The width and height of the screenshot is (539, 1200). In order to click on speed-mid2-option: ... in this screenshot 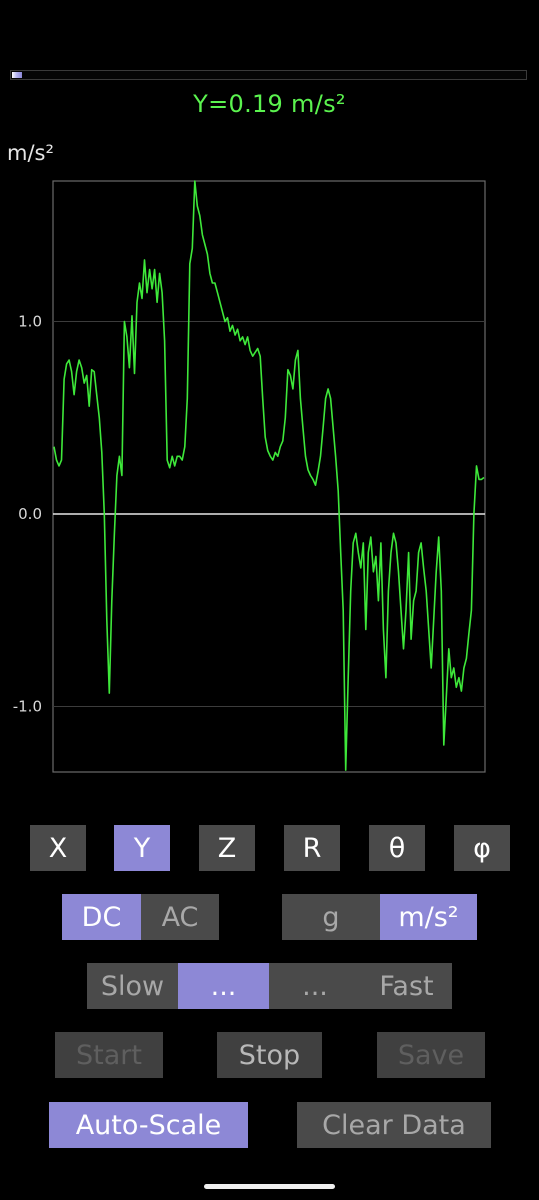, I will do `click(315, 986)`.